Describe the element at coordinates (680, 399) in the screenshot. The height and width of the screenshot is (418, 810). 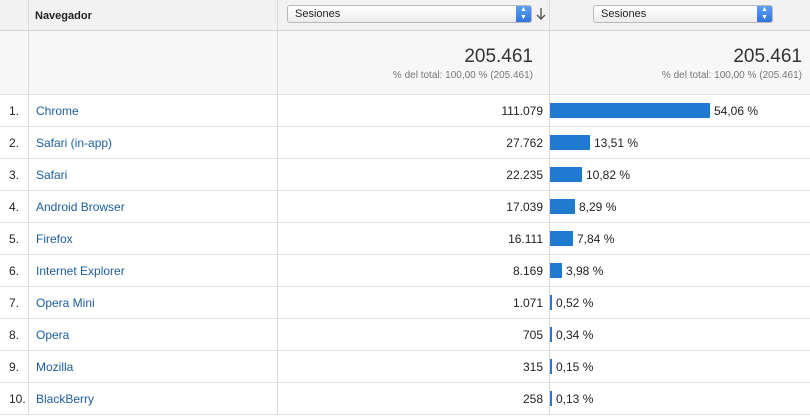
I see `row-share-cell: 0,13 %` at that location.